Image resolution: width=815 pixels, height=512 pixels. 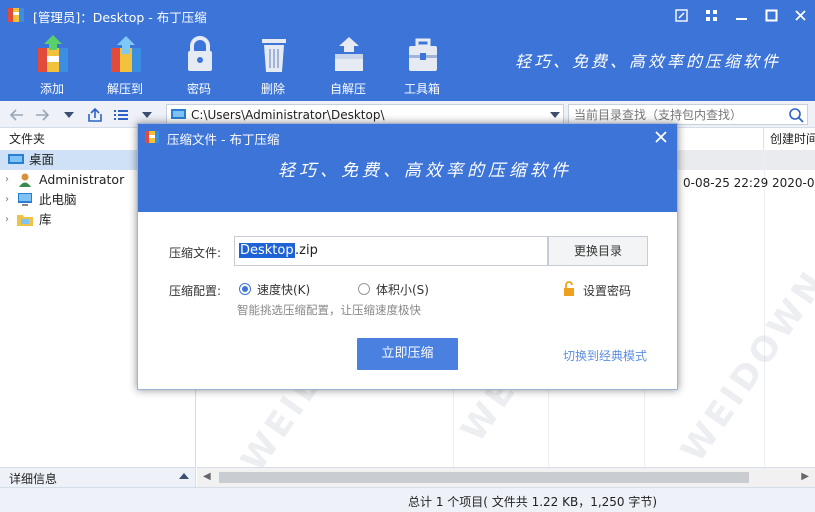 What do you see at coordinates (178, 114) in the screenshot?
I see `desktop-folder-icon` at bounding box center [178, 114].